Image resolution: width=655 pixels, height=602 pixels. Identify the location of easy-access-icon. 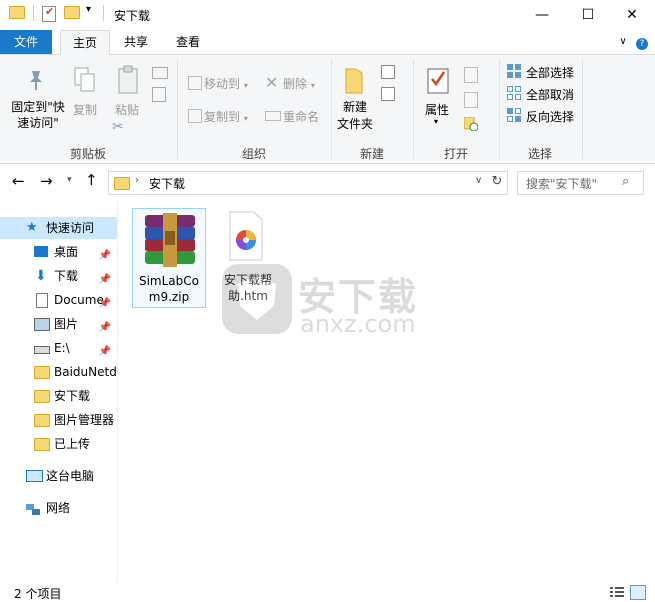
(388, 94).